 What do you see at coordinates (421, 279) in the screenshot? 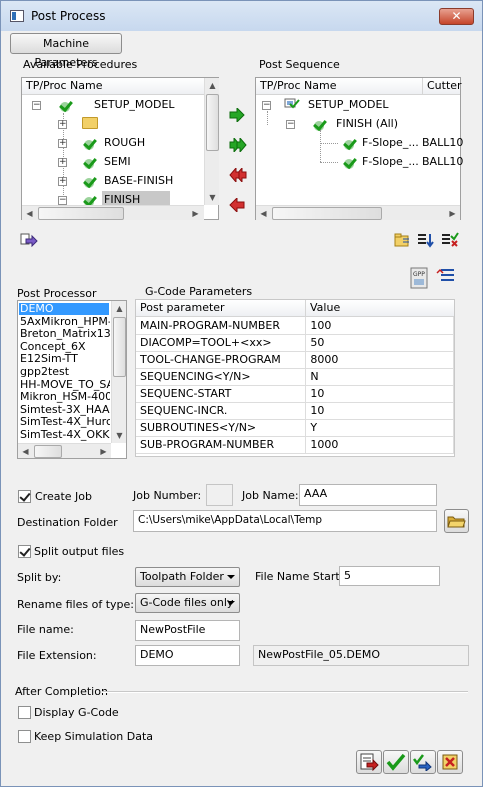
I see `gpp-icon: GPP` at bounding box center [421, 279].